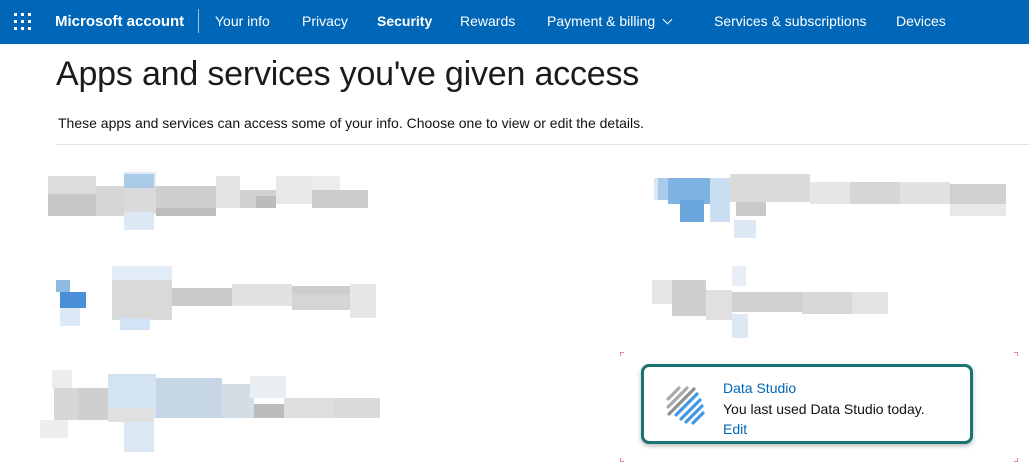 The height and width of the screenshot is (470, 1029). Describe the element at coordinates (735, 429) in the screenshot. I see `edit-link: Edit` at that location.